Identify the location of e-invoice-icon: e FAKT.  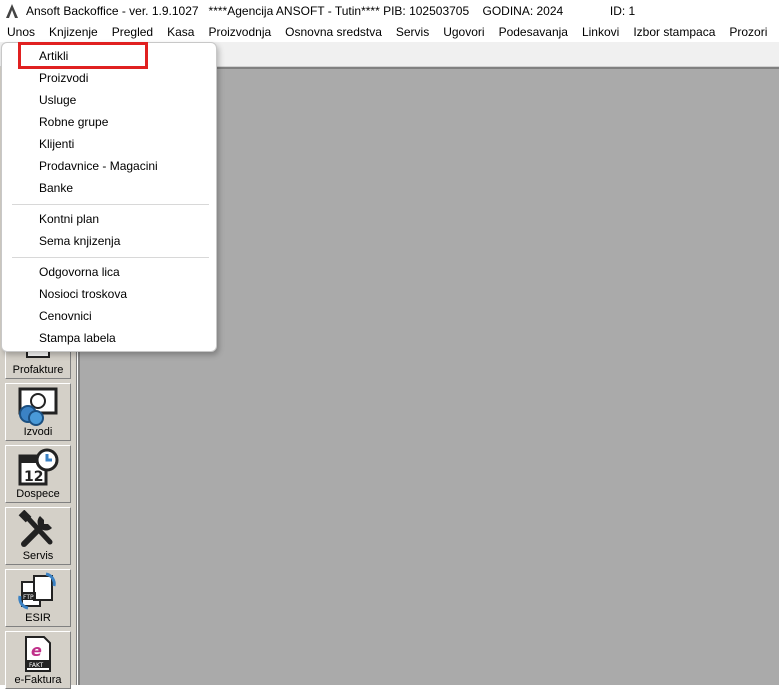
(38, 654).